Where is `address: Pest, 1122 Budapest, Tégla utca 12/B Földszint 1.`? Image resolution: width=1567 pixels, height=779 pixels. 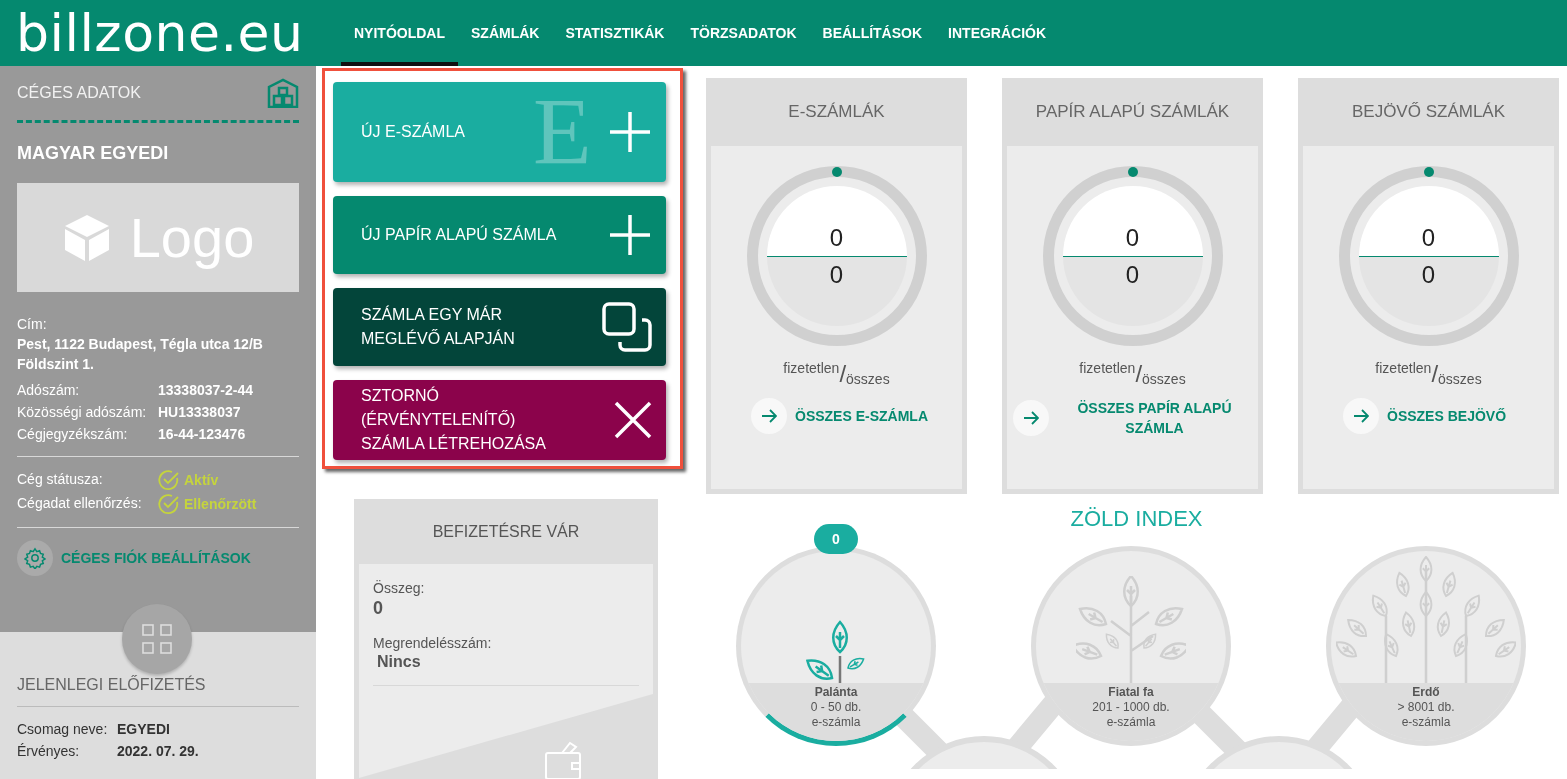 address: Pest, 1122 Budapest, Tégla utca 12/B Földszint 1. is located at coordinates (140, 354).